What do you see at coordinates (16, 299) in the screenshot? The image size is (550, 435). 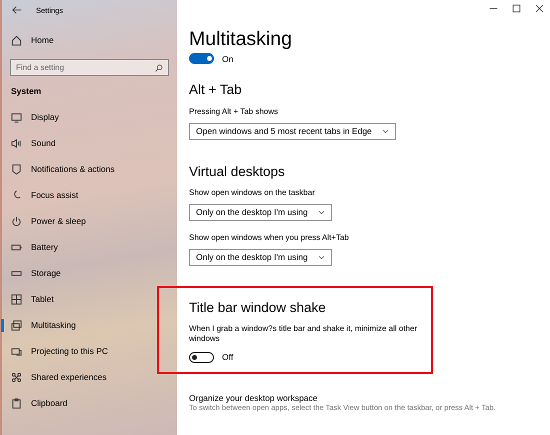 I see `tablet-icon` at bounding box center [16, 299].